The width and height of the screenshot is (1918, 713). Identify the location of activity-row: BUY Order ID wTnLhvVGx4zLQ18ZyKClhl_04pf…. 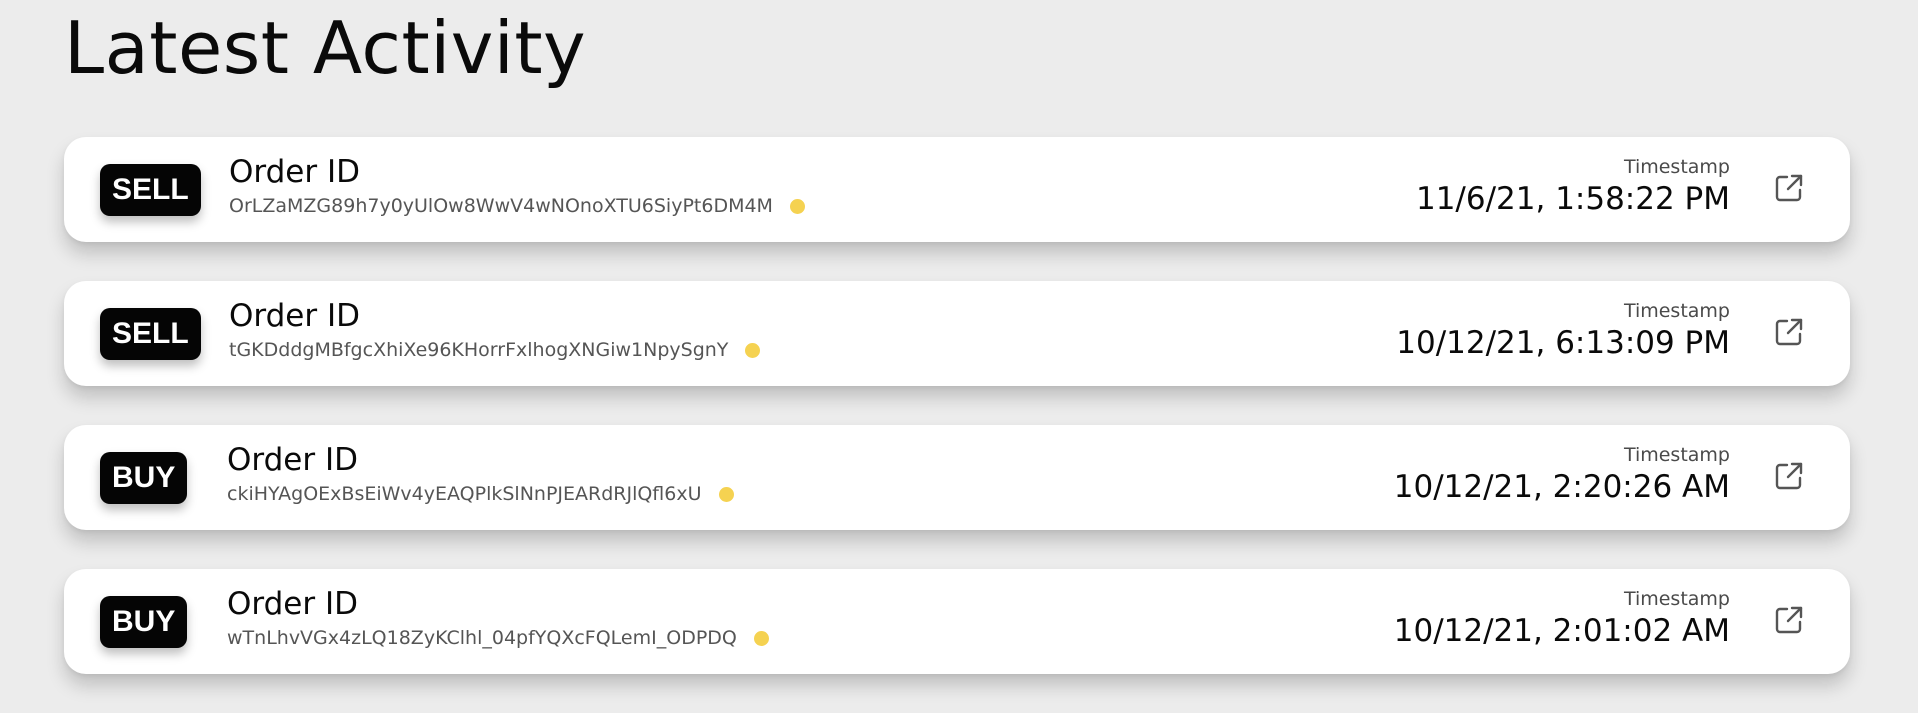
(957, 621).